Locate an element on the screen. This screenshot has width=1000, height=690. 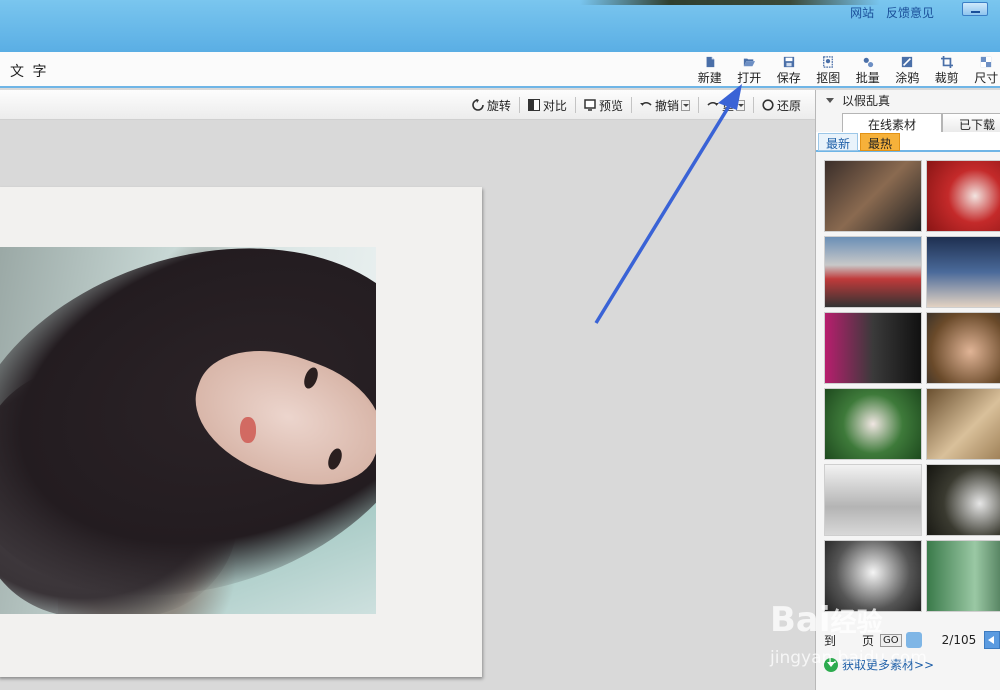
compare-button: 对比 is located at coordinates (547, 105).